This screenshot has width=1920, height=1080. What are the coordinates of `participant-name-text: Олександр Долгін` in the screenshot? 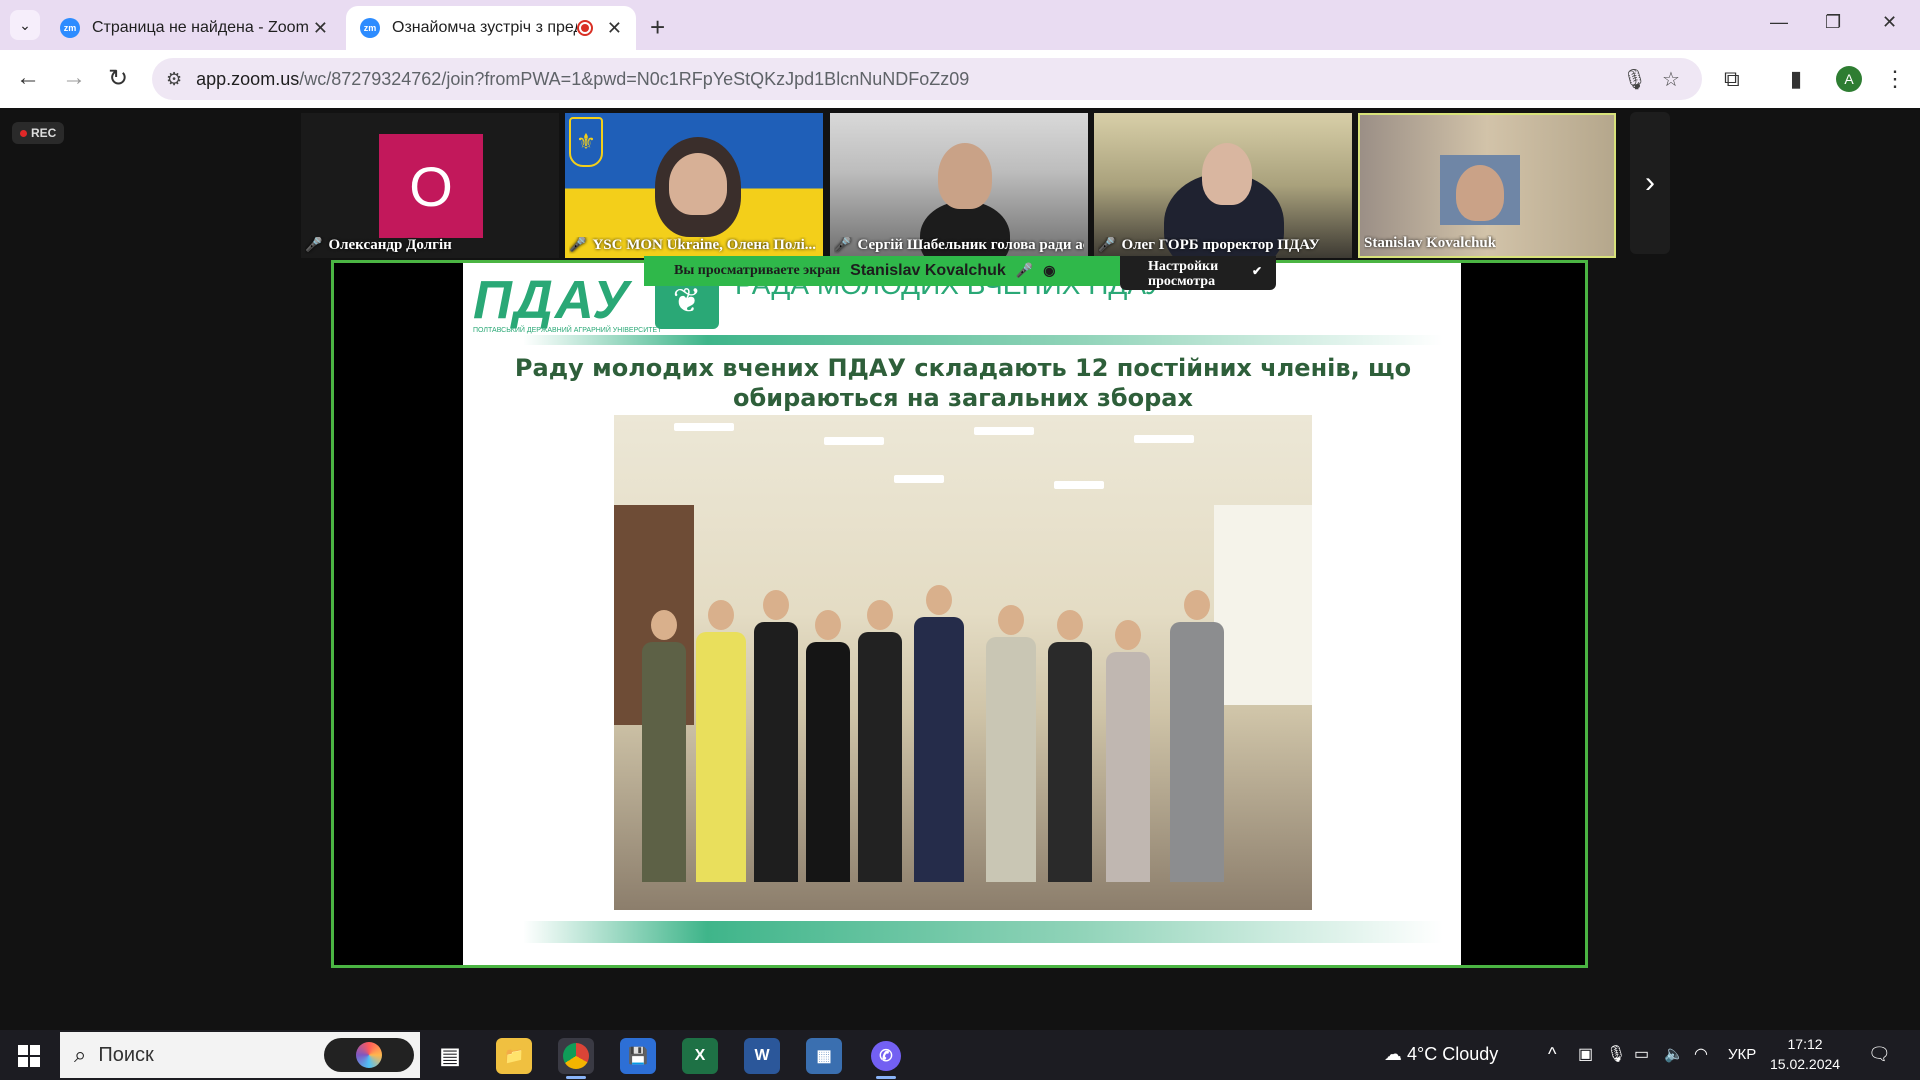 It's located at (390, 245).